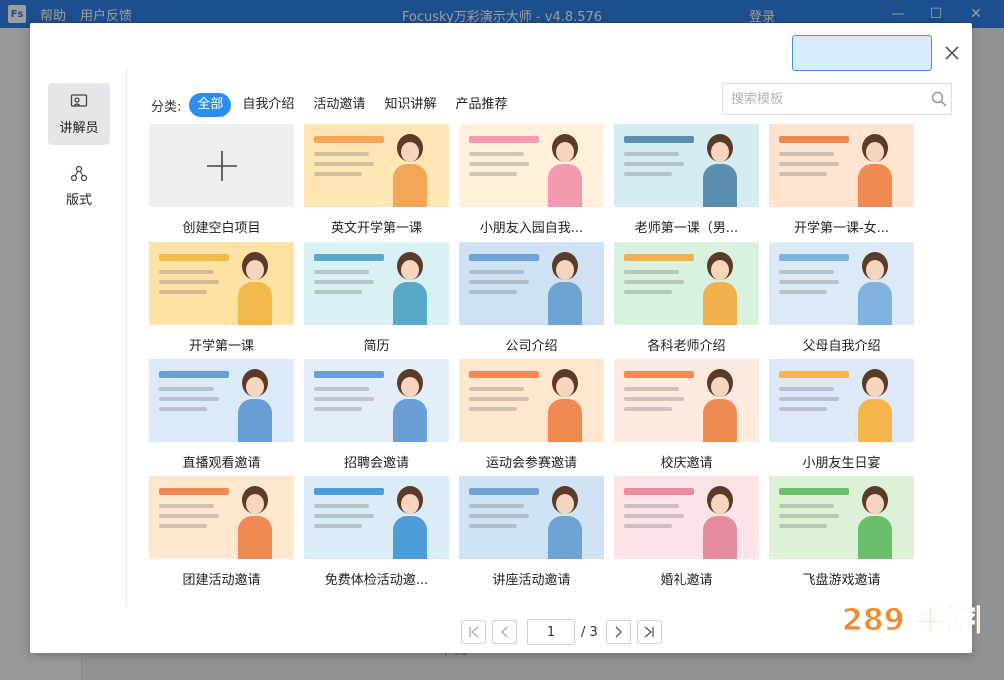 The width and height of the screenshot is (1004, 680). I want to click on pagination: / 3, so click(564, 632).